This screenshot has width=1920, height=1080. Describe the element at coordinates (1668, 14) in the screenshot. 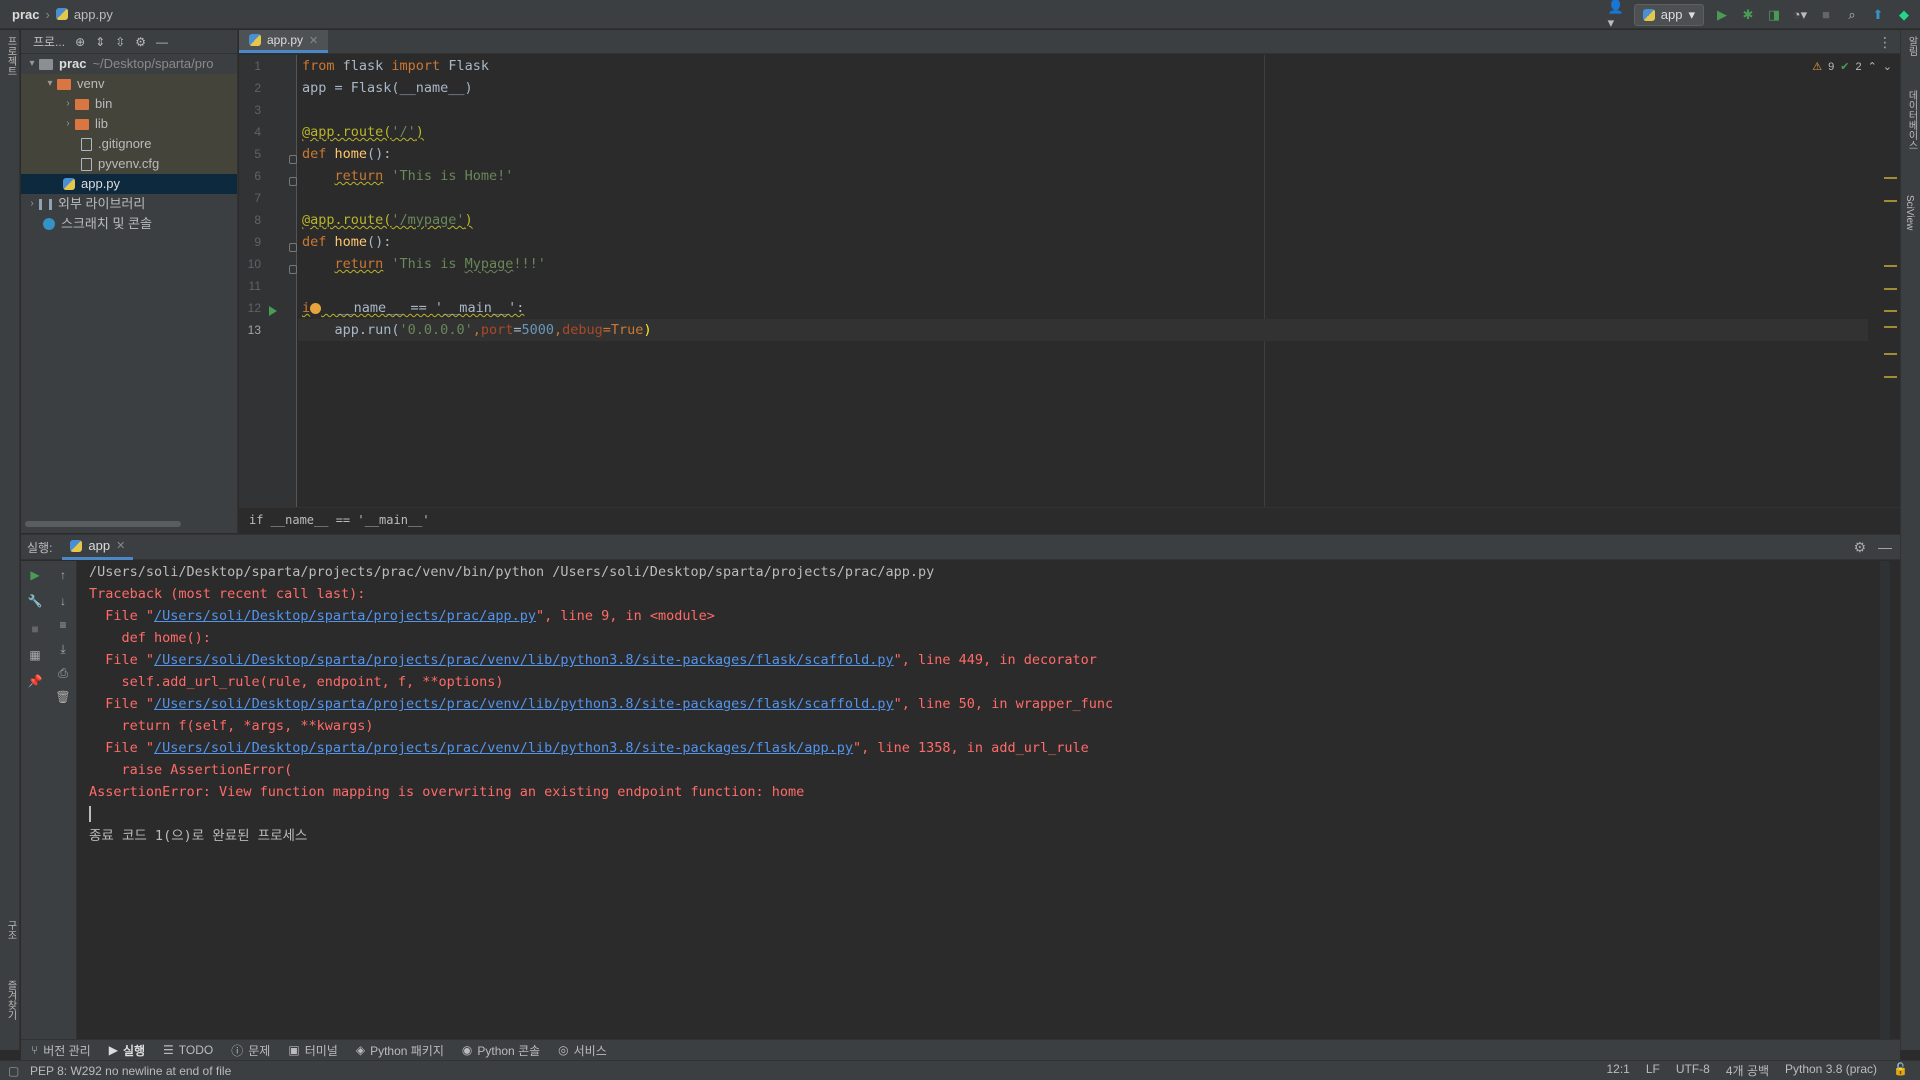

I see `run-config-selector: app ▾` at that location.